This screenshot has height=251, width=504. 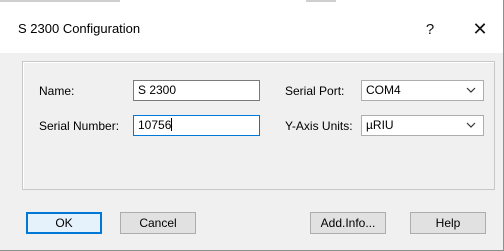 What do you see at coordinates (79, 126) in the screenshot?
I see `serial-number-label: Serial Number:` at bounding box center [79, 126].